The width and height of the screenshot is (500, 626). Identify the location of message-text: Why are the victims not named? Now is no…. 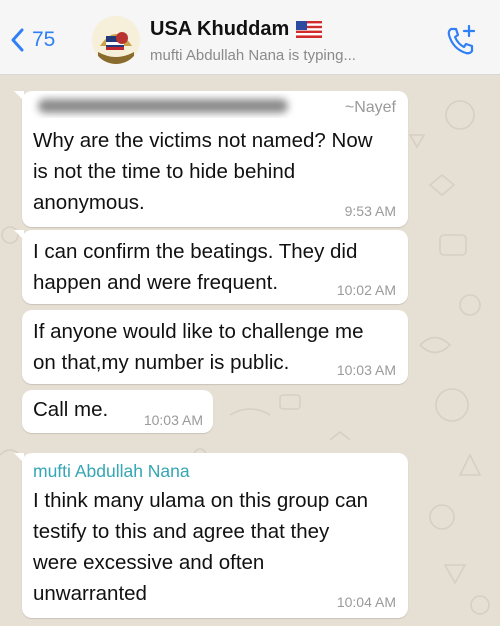
(203, 171).